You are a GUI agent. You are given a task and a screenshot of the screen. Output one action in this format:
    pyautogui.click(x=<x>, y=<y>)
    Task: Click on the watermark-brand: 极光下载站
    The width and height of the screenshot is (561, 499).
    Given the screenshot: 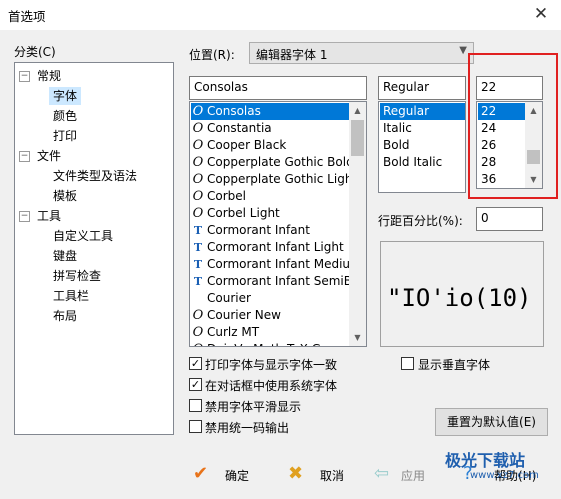 What is the action you would take?
    pyautogui.click(x=485, y=460)
    